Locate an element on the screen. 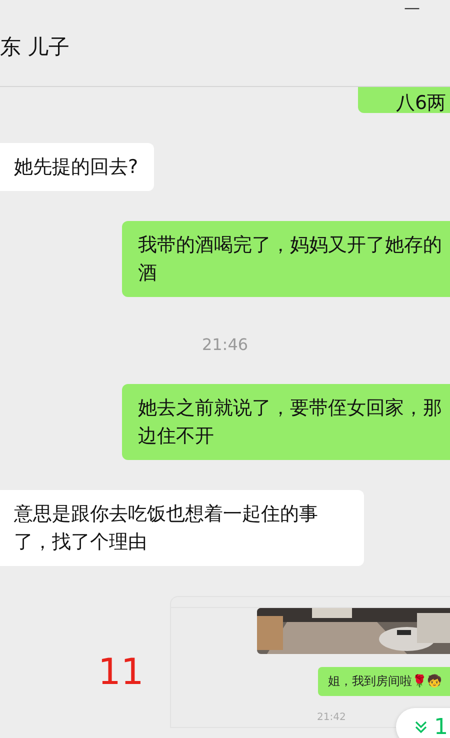 This screenshot has width=450, height=738. minimize-button: — is located at coordinates (412, 8).